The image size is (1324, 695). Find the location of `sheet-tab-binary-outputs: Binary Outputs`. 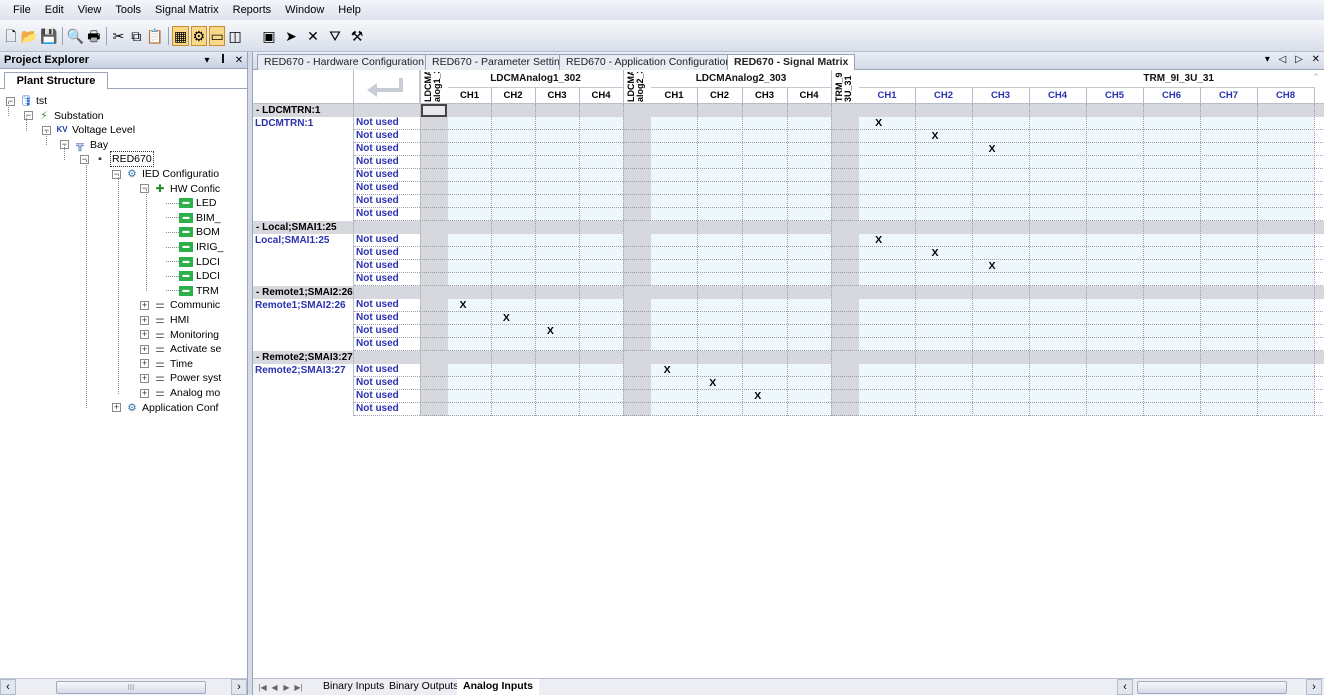

sheet-tab-binary-outputs: Binary Outputs is located at coordinates (423, 687).